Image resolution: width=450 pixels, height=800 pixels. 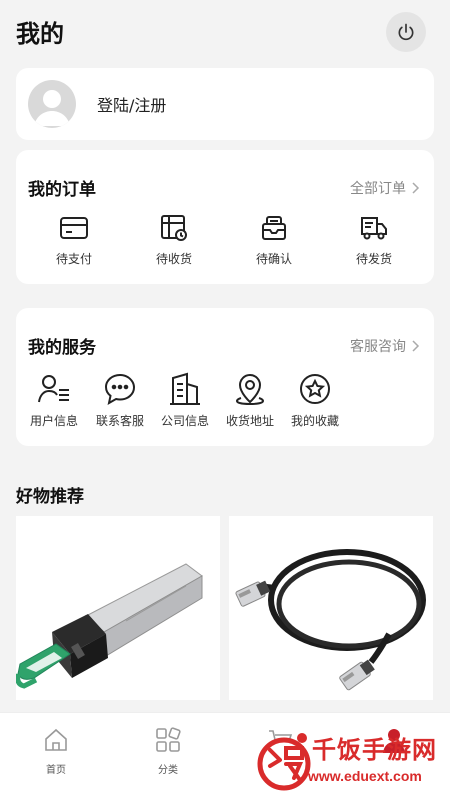 I want to click on star-icon, so click(x=315, y=389).